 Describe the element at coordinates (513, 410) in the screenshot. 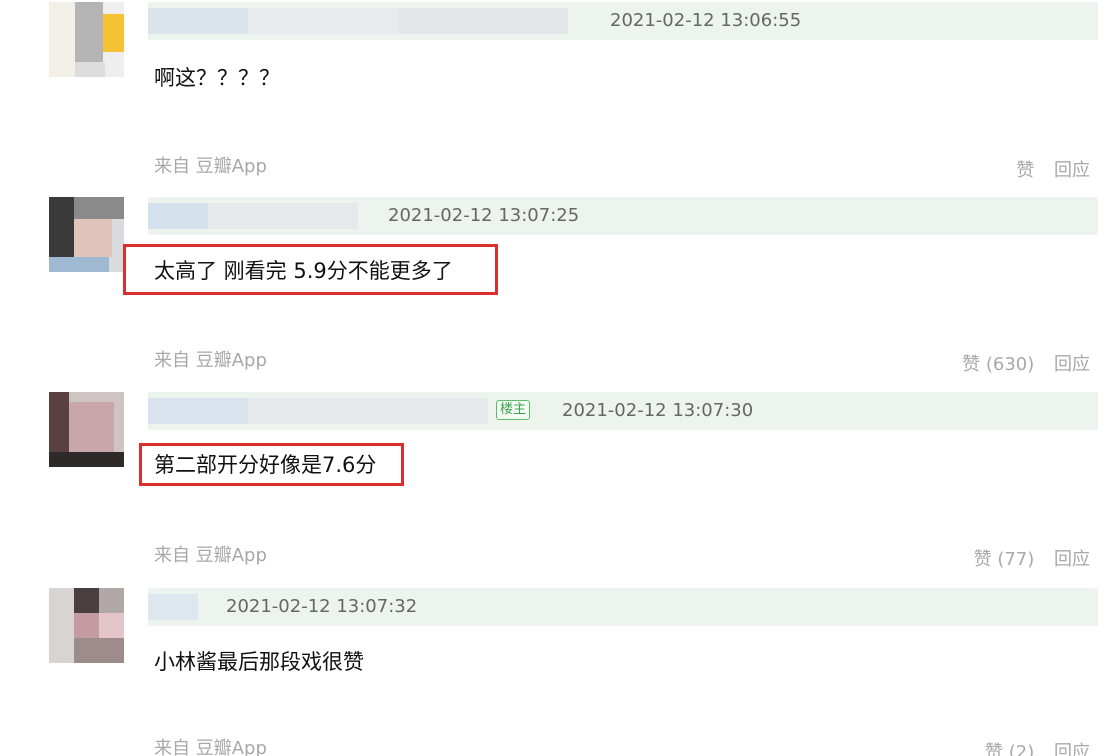

I see `op-badge: 楼主` at that location.